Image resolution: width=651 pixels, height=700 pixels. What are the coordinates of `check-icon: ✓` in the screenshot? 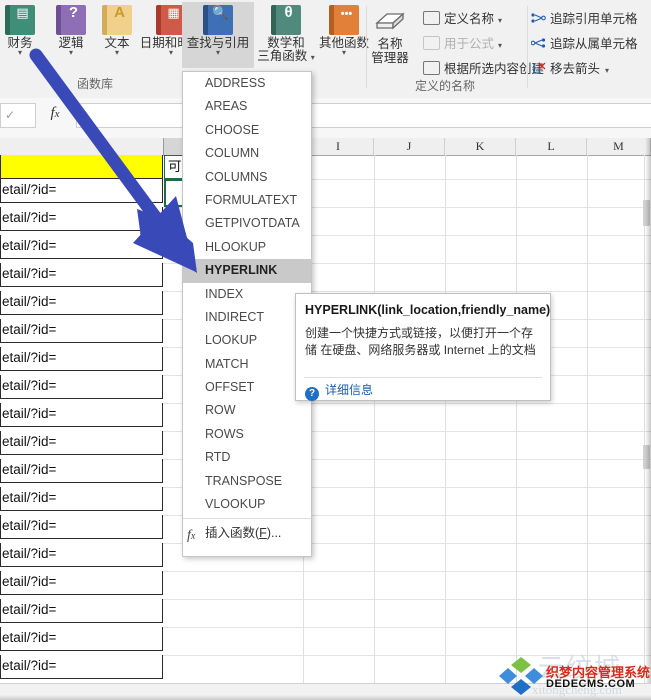 It's located at (10, 115).